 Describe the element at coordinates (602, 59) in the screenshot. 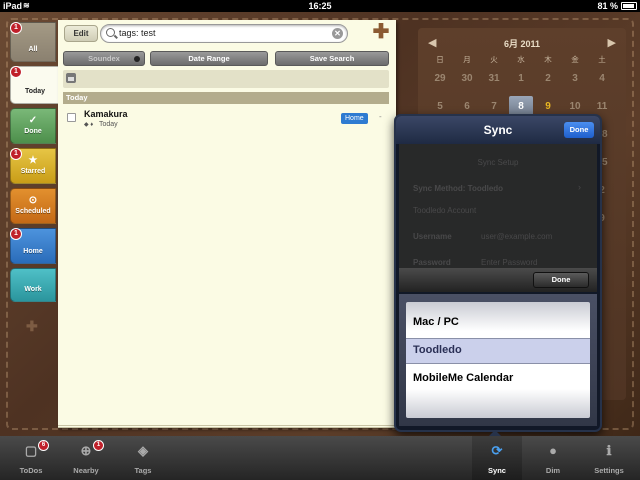

I see `weekday-label: 土` at that location.